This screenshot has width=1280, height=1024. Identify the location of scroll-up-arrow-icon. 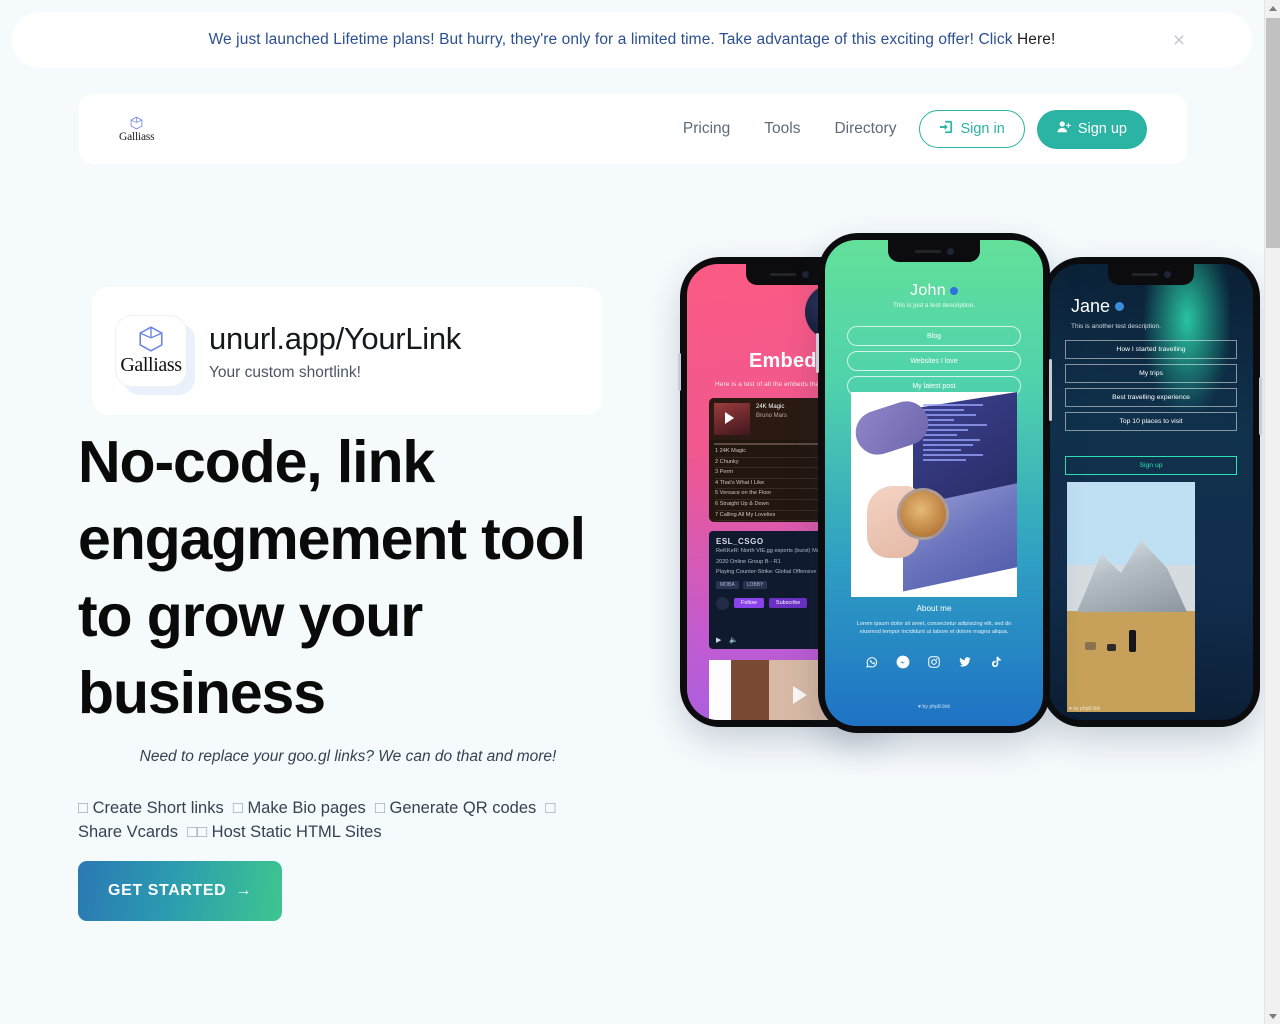
(1272, 8).